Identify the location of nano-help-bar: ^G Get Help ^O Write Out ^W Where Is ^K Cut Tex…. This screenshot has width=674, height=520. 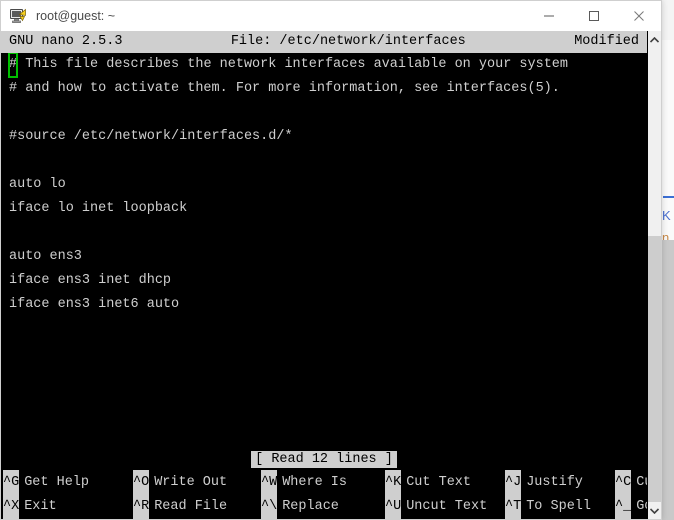
(324, 494).